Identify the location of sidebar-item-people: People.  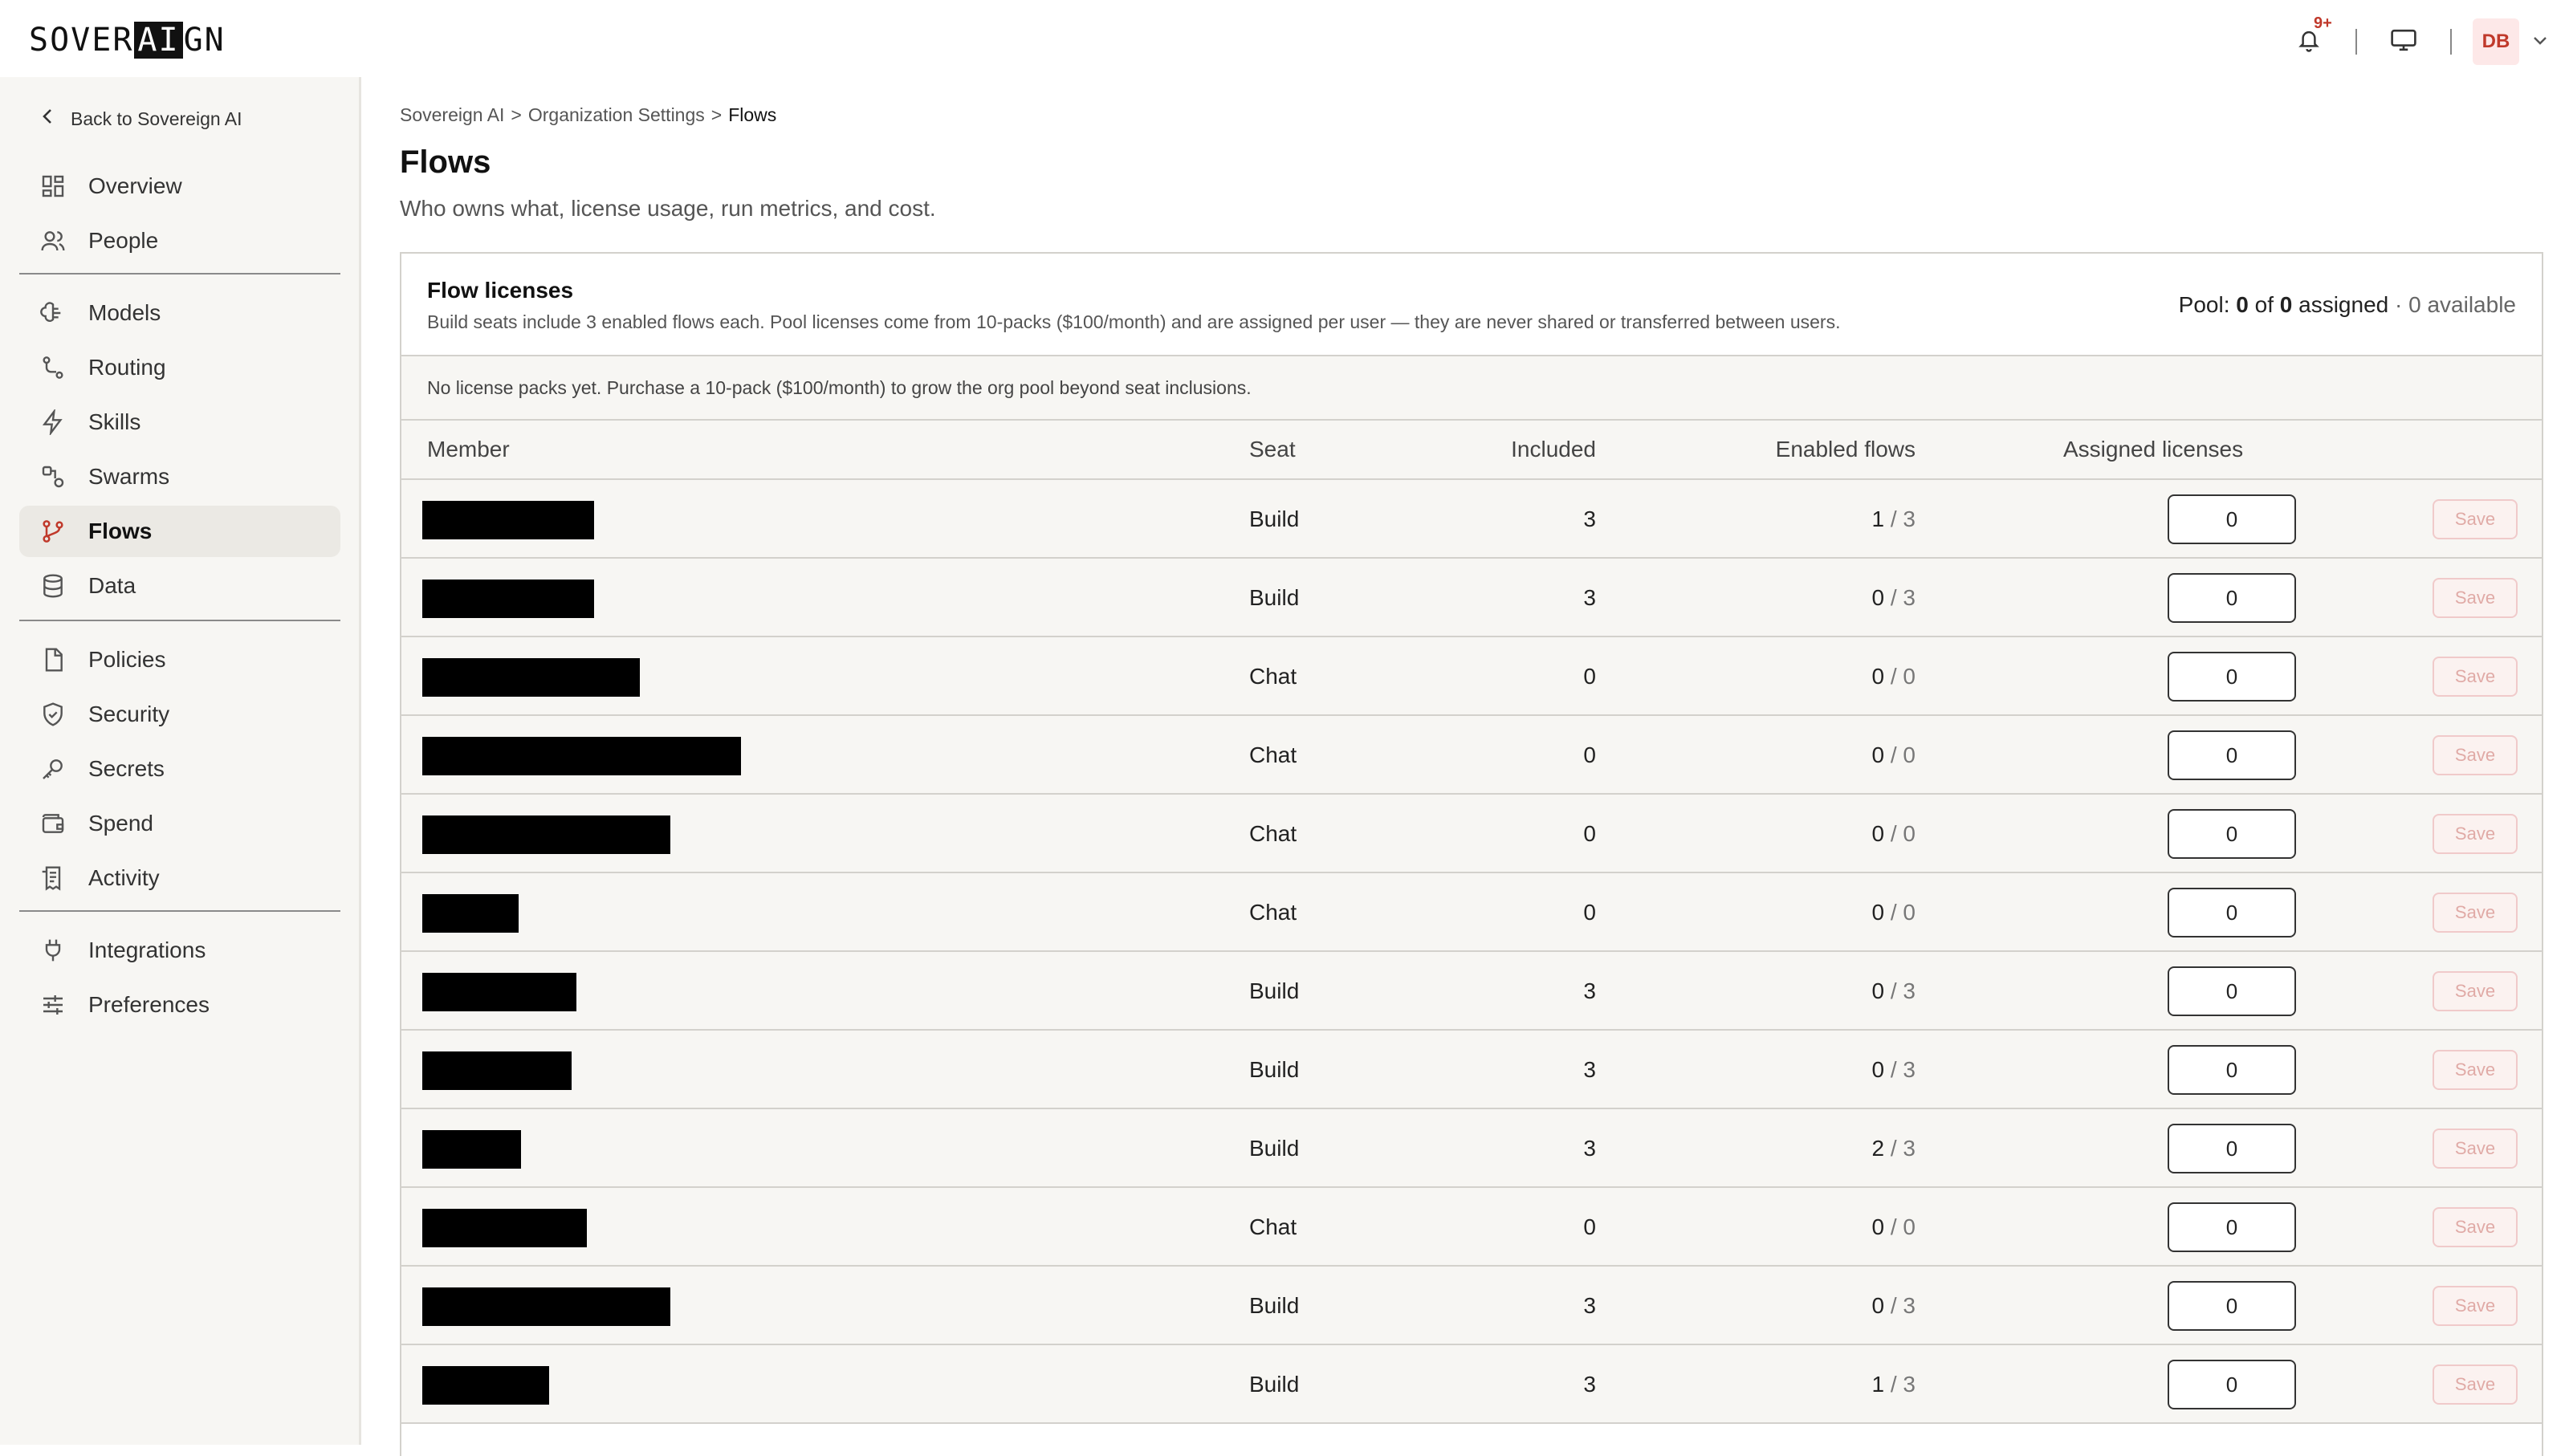
(180, 240).